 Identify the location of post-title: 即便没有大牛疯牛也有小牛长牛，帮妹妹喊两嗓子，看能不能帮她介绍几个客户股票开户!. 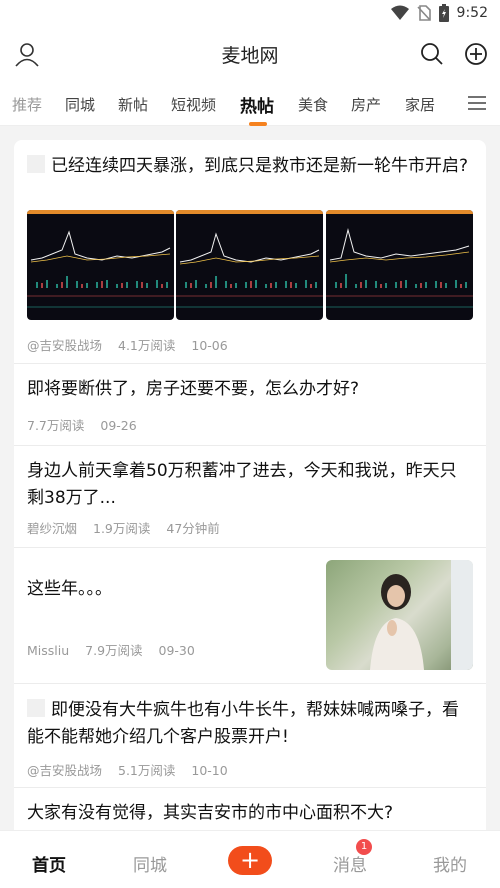
(243, 723).